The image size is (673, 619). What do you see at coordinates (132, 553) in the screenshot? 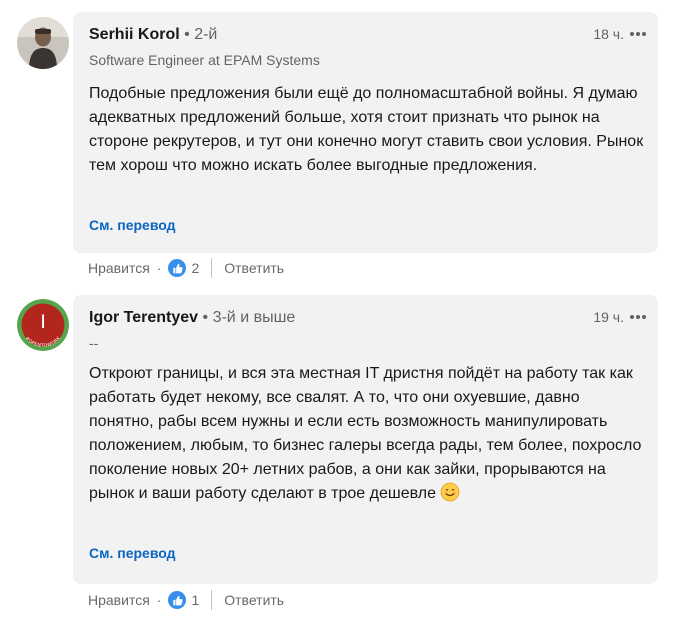
I see `see-translation-link: См. перевод` at bounding box center [132, 553].